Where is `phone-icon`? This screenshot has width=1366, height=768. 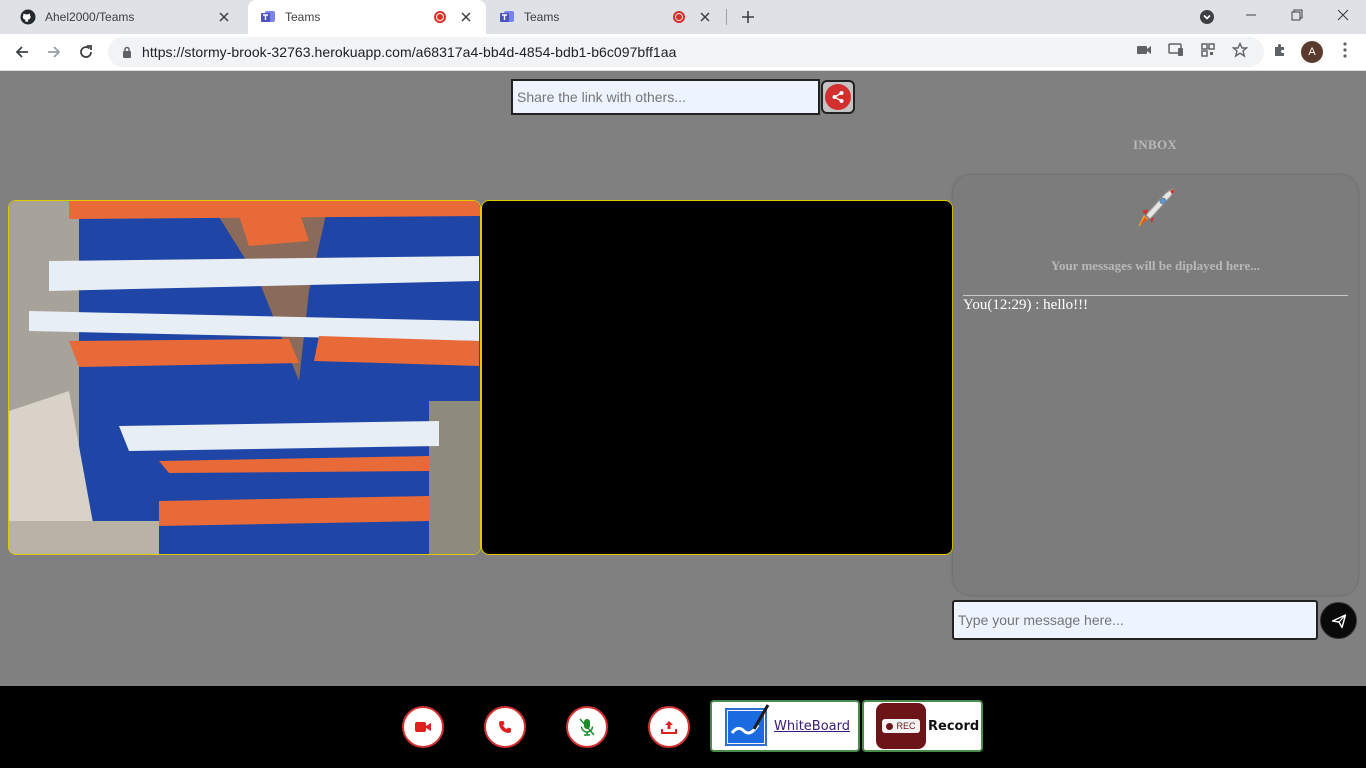
phone-icon is located at coordinates (505, 727).